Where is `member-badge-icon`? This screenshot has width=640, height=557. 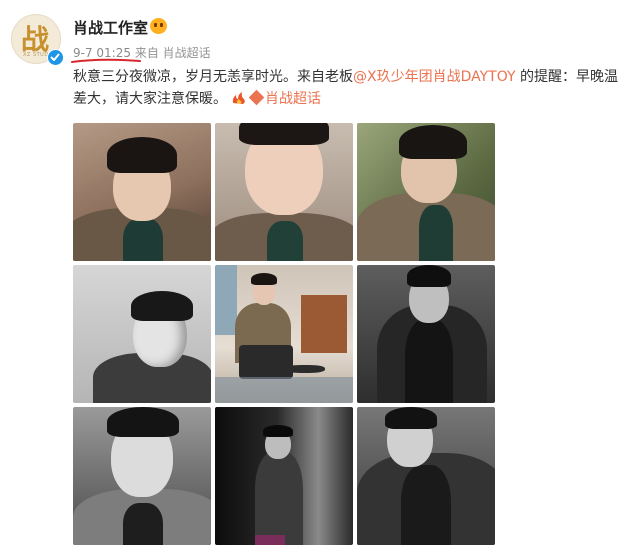 member-badge-icon is located at coordinates (158, 26).